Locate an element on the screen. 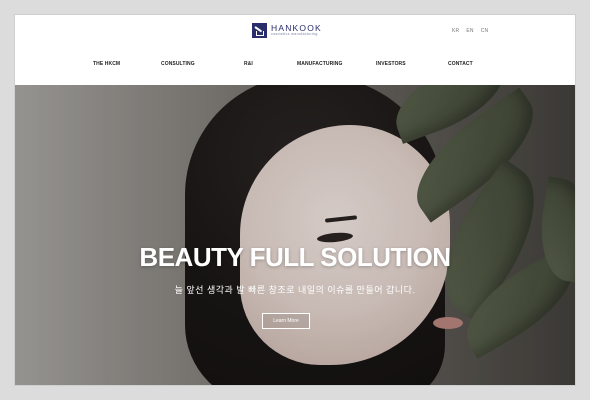 The image size is (590, 400). hero-title: BEAUTY FULL SOLUTION is located at coordinates (295, 257).